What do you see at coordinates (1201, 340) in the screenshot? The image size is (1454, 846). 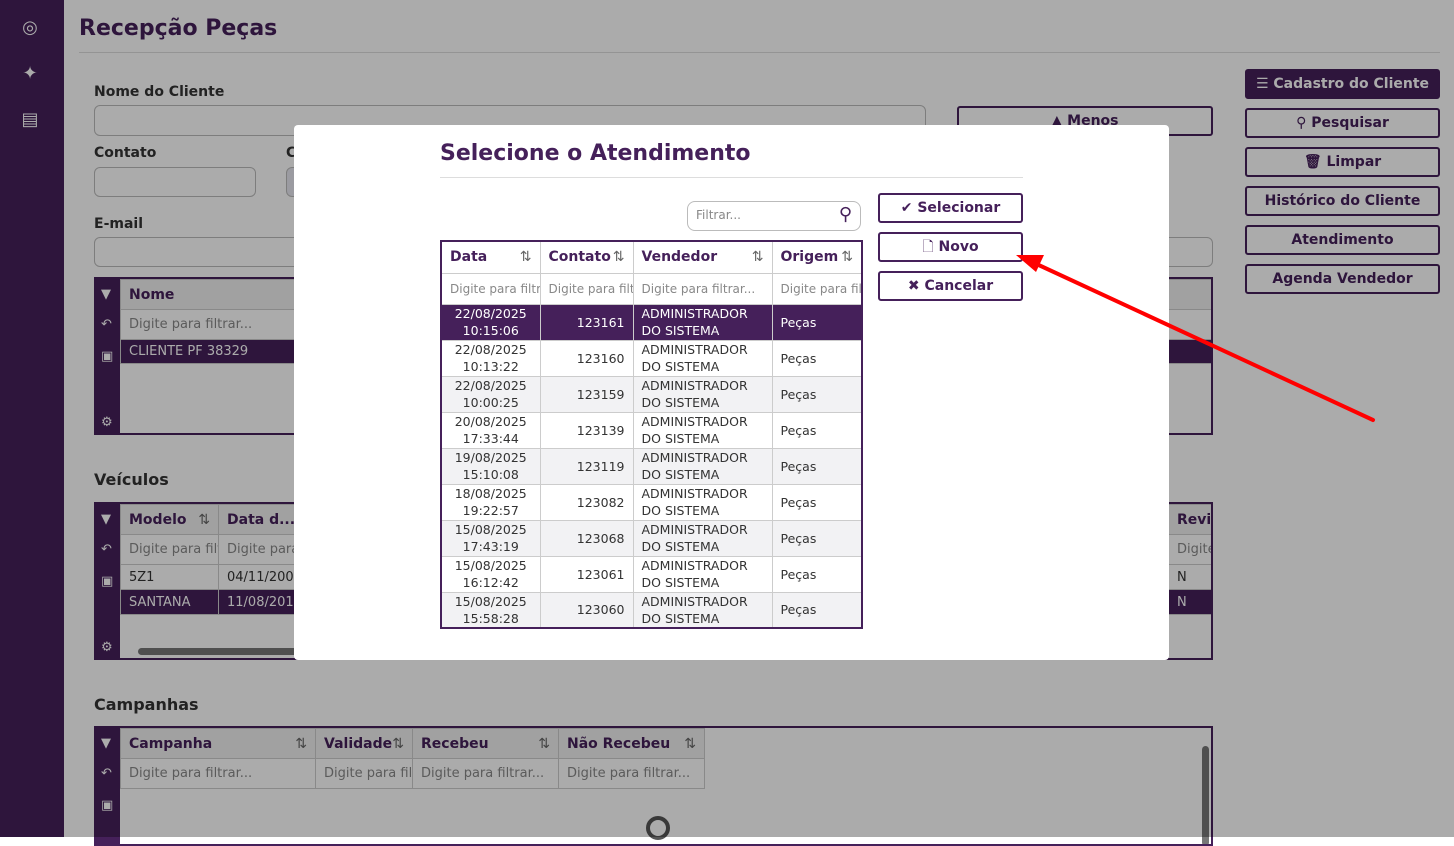 I see `arrow-line` at bounding box center [1201, 340].